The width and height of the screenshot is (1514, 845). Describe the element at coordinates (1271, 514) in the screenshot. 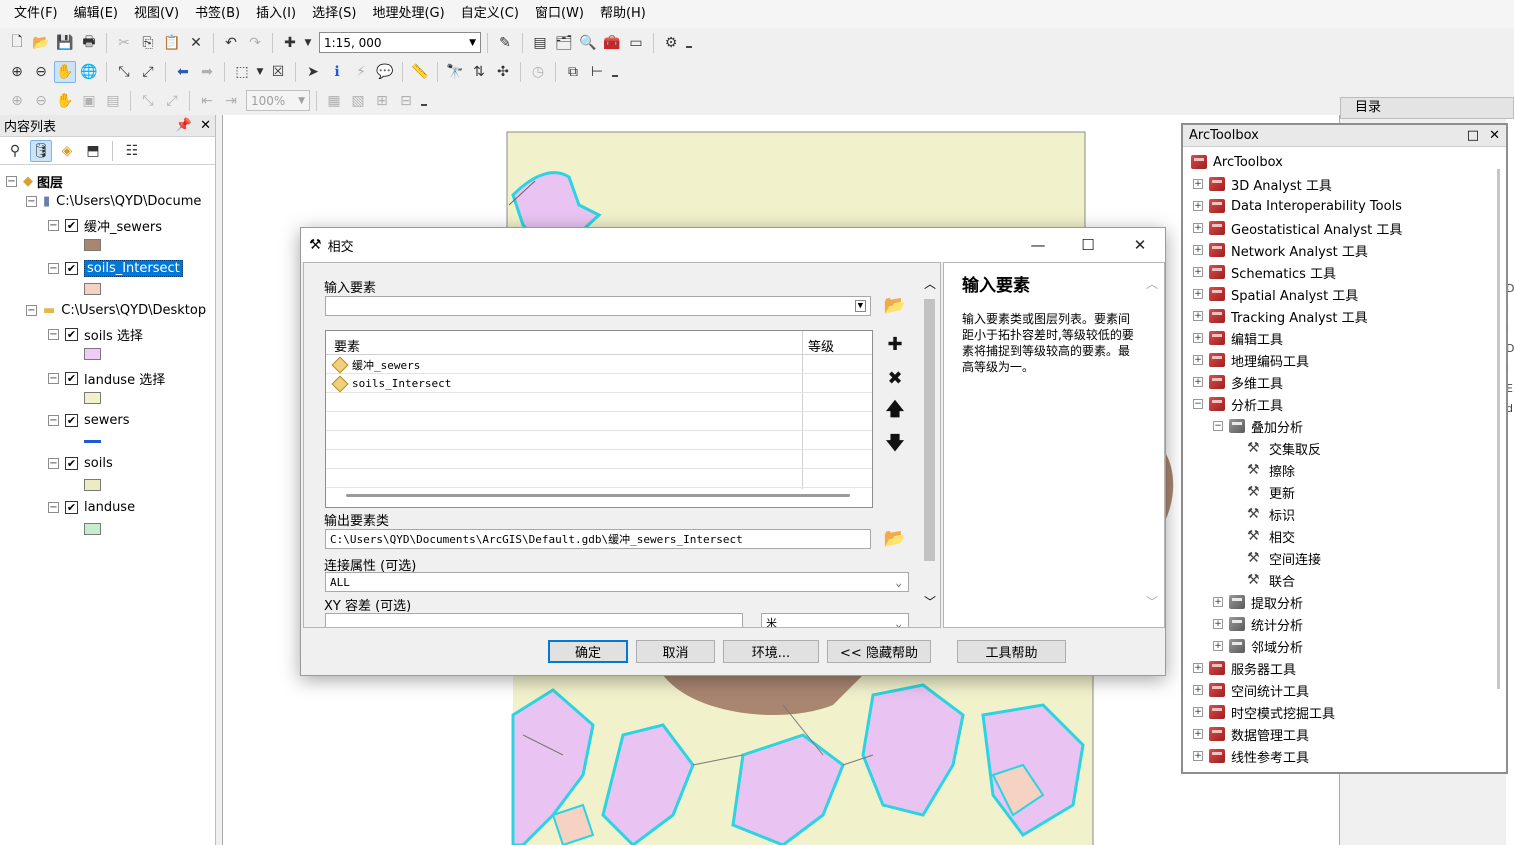

I see `tool-item: ⚒ 标识` at that location.